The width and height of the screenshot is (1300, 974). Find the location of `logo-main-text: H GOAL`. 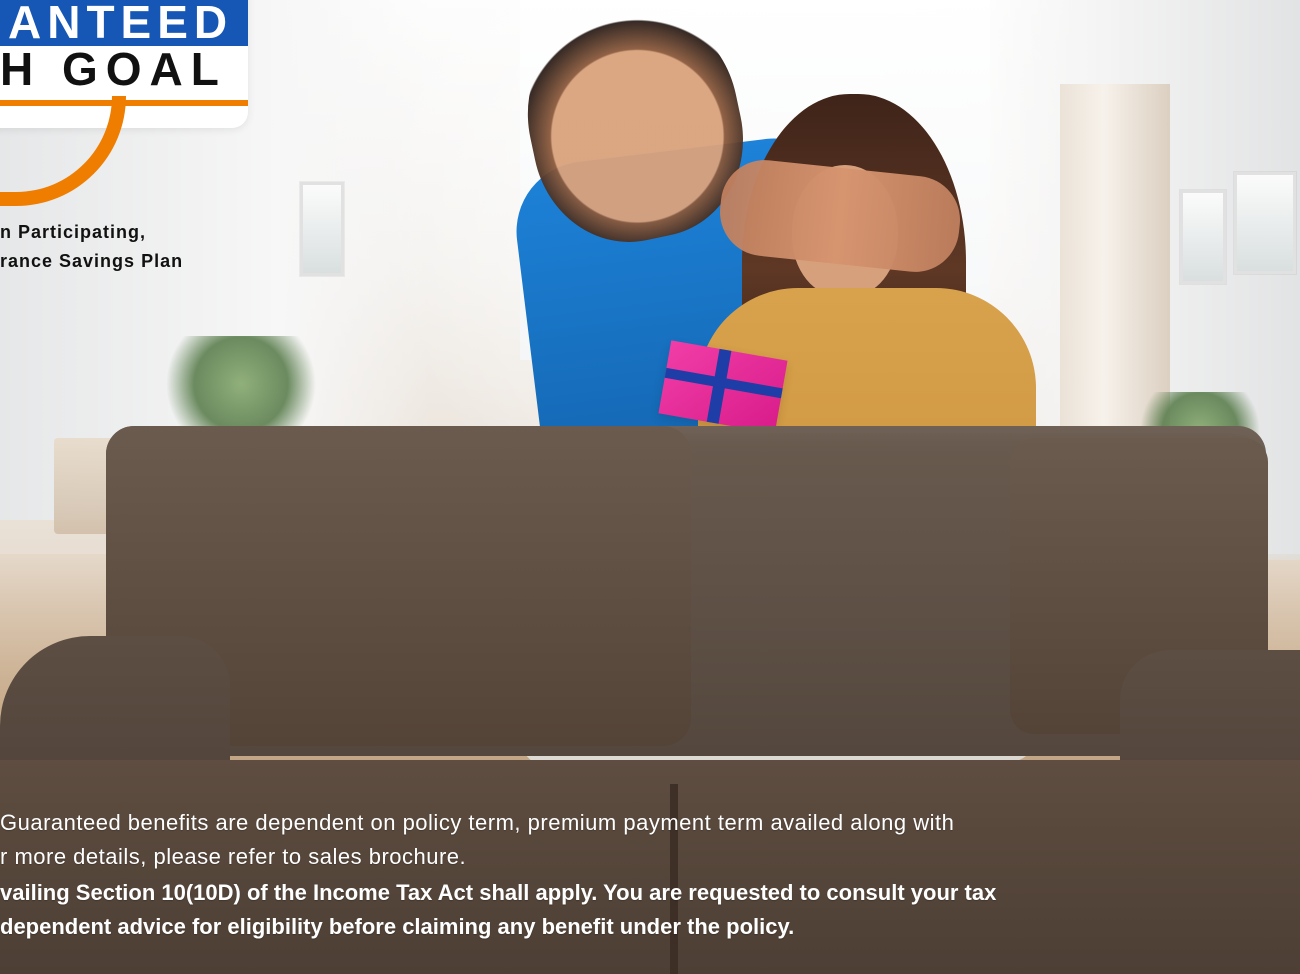

logo-main-text: H GOAL is located at coordinates (113, 69).